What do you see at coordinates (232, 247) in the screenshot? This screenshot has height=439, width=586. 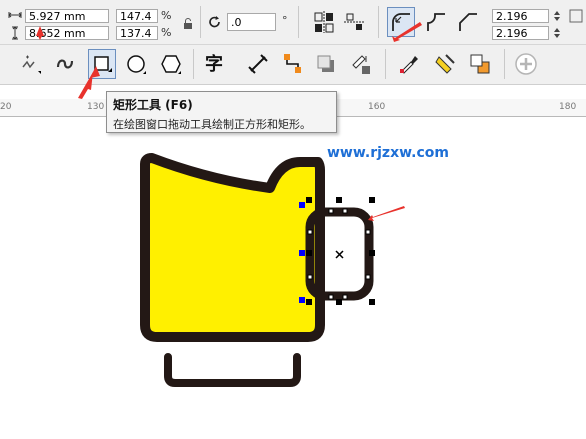 I see `cup-body-shape` at bounding box center [232, 247].